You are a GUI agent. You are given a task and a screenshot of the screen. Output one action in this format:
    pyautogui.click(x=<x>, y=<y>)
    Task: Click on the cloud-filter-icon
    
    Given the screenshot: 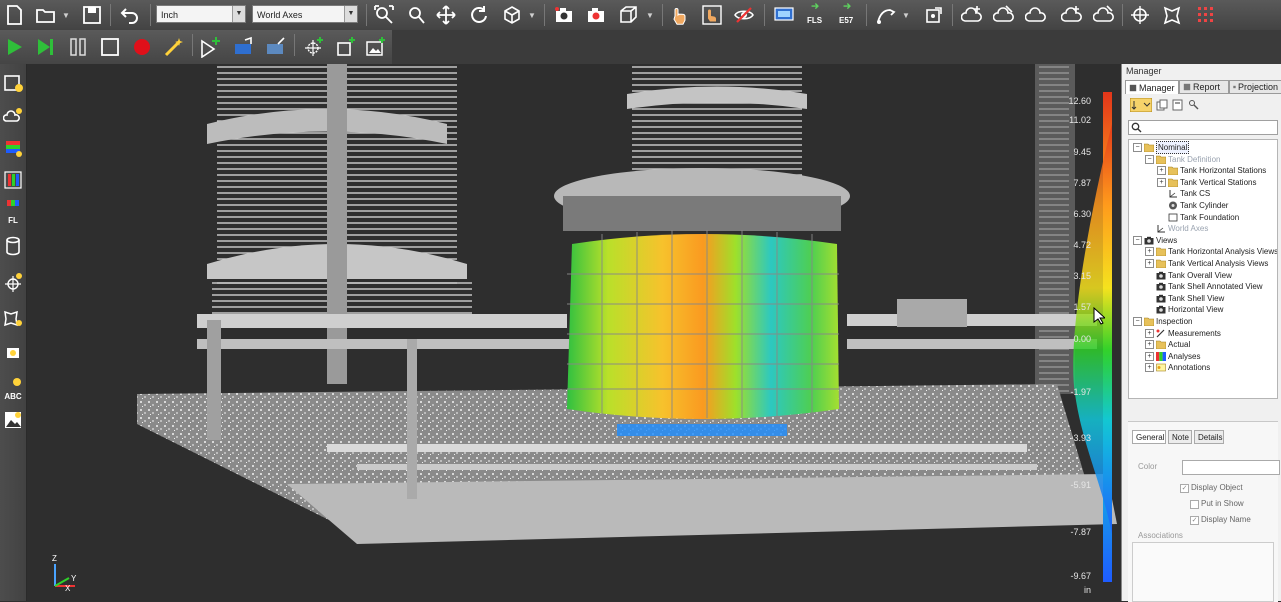 What is the action you would take?
    pyautogui.click(x=1104, y=15)
    